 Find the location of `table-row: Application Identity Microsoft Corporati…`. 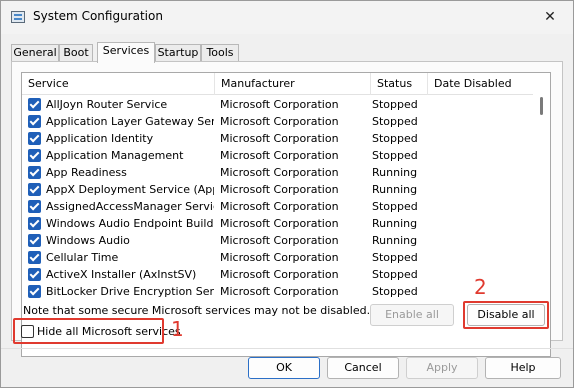

table-row: Application Identity Microsoft Corporati… is located at coordinates (278, 138).